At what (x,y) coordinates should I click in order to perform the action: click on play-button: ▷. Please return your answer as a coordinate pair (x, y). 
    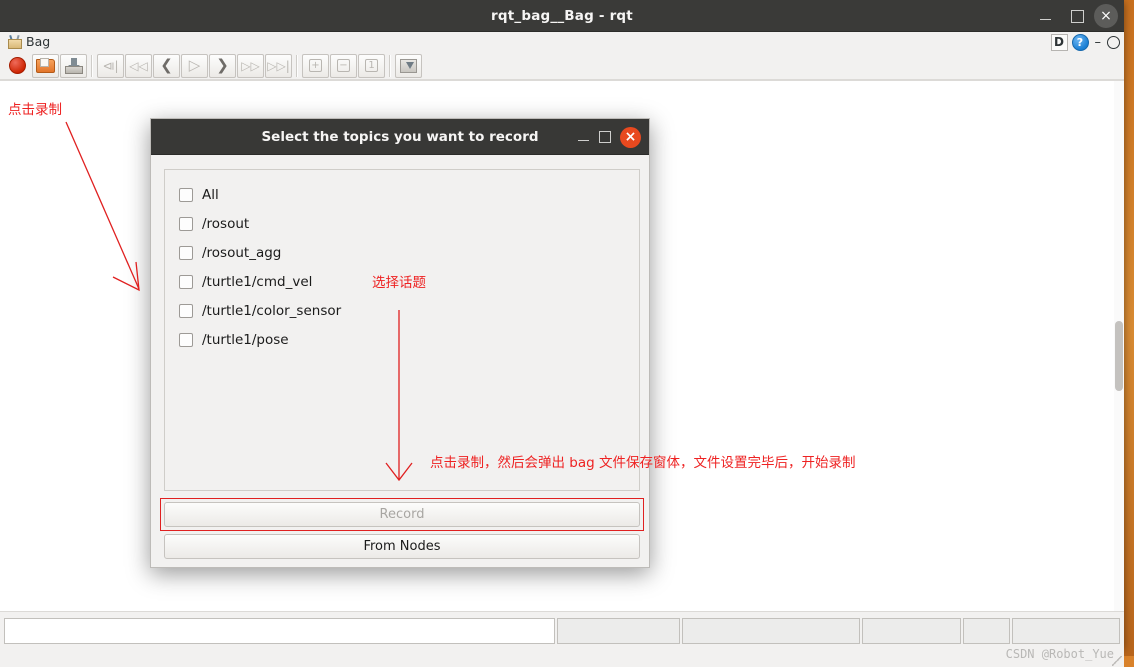
    Looking at the image, I should click on (194, 66).